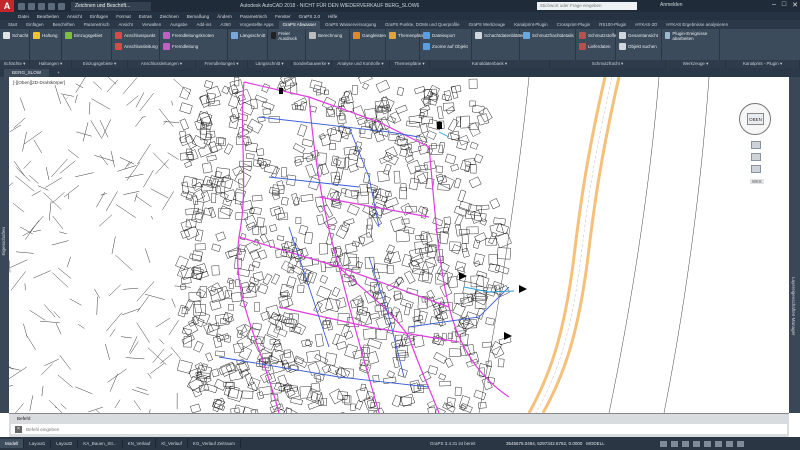  Describe the element at coordinates (757, 181) in the screenshot. I see `wcs-menu: WKS` at that location.